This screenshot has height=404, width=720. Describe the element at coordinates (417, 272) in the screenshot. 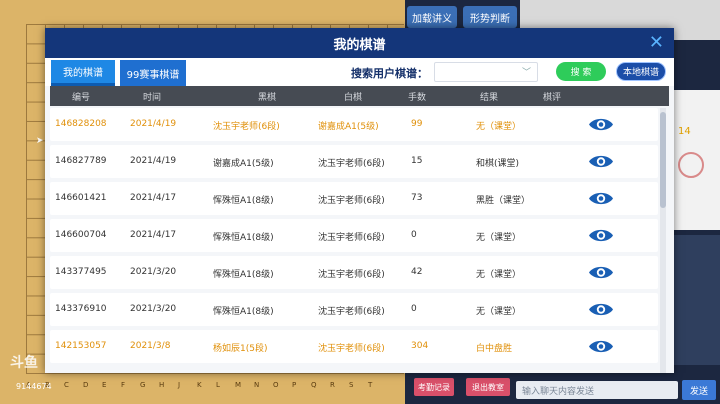

I see `move-count: 42` at that location.